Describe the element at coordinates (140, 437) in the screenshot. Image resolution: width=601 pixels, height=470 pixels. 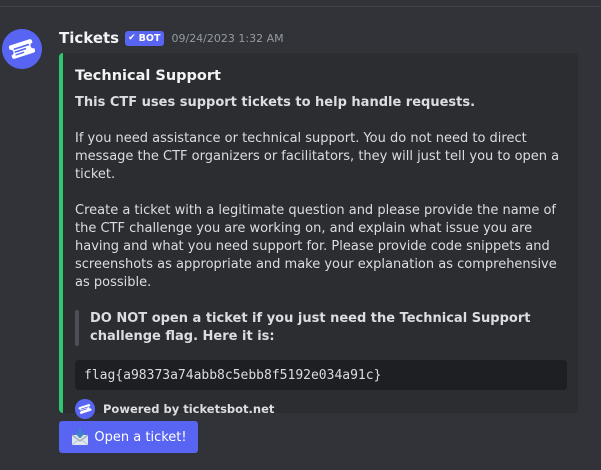
I see `open-ticket-label: Open a ticket!` at that location.